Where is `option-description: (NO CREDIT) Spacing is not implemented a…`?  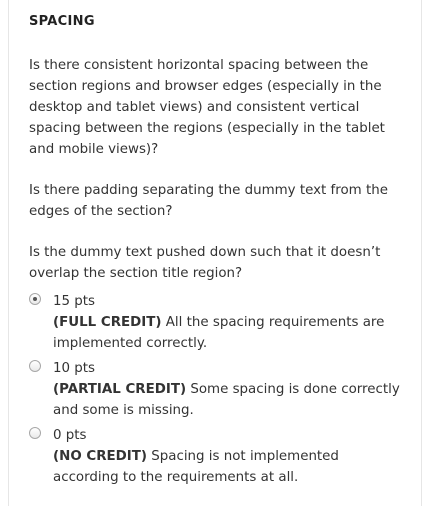 option-description: (NO CREDIT) Spacing is not implemented a… is located at coordinates (228, 467).